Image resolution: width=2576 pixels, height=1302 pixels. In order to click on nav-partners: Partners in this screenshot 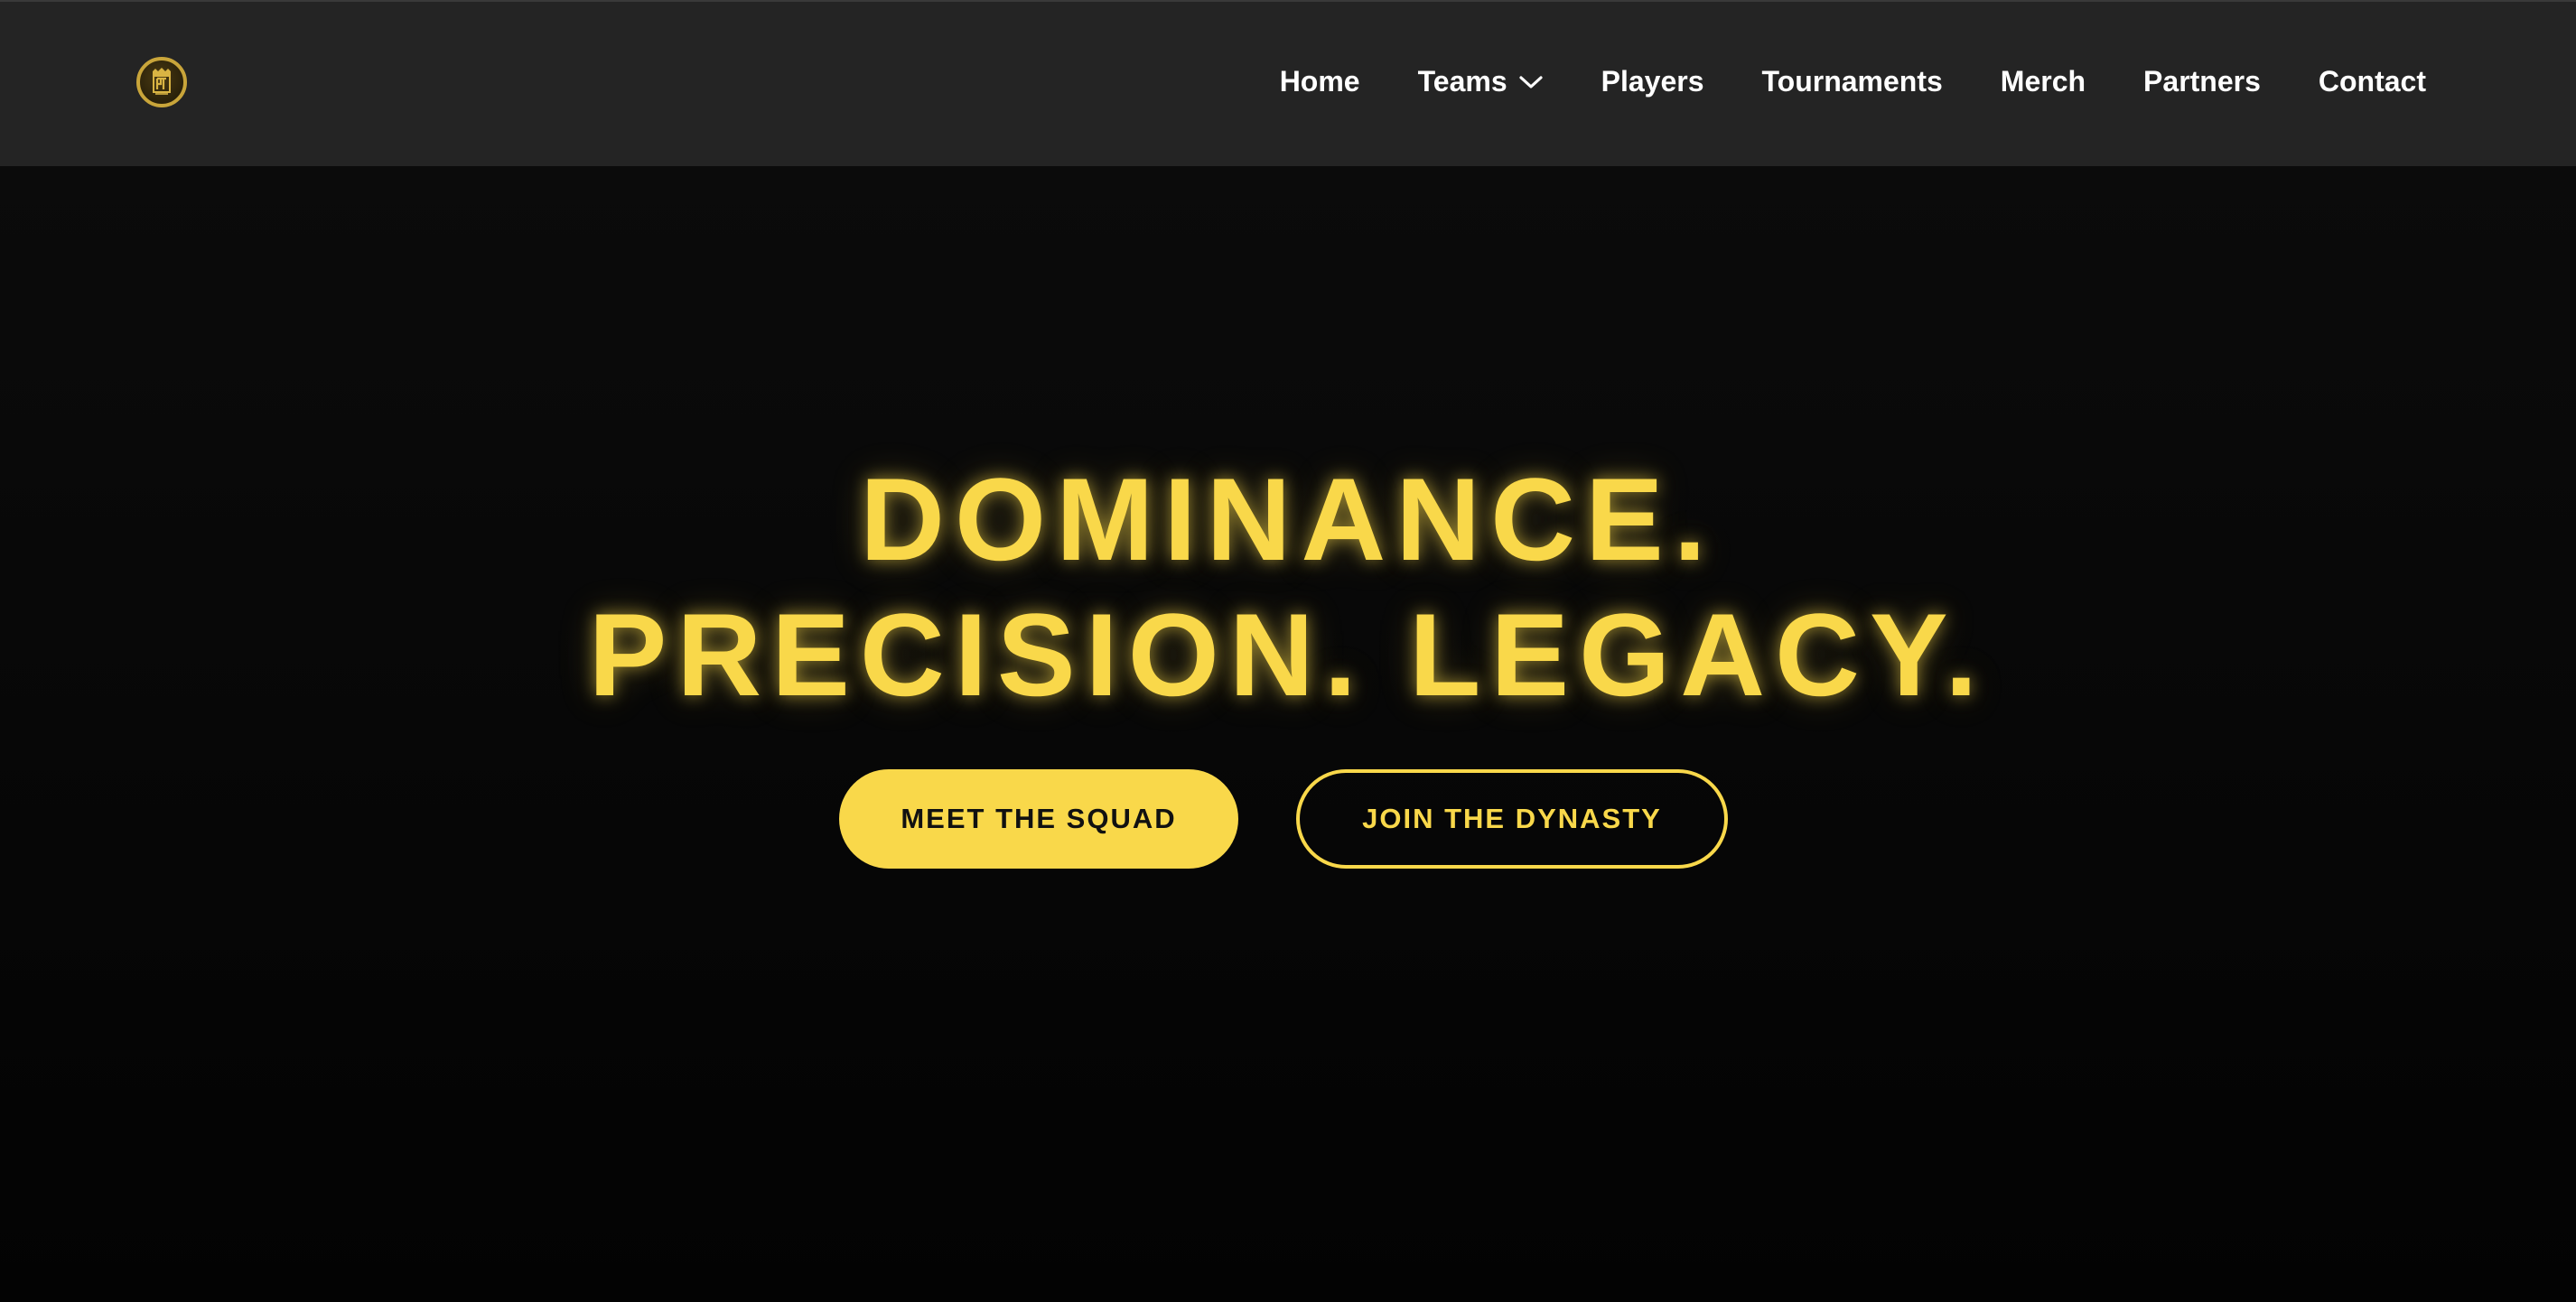, I will do `click(2202, 81)`.